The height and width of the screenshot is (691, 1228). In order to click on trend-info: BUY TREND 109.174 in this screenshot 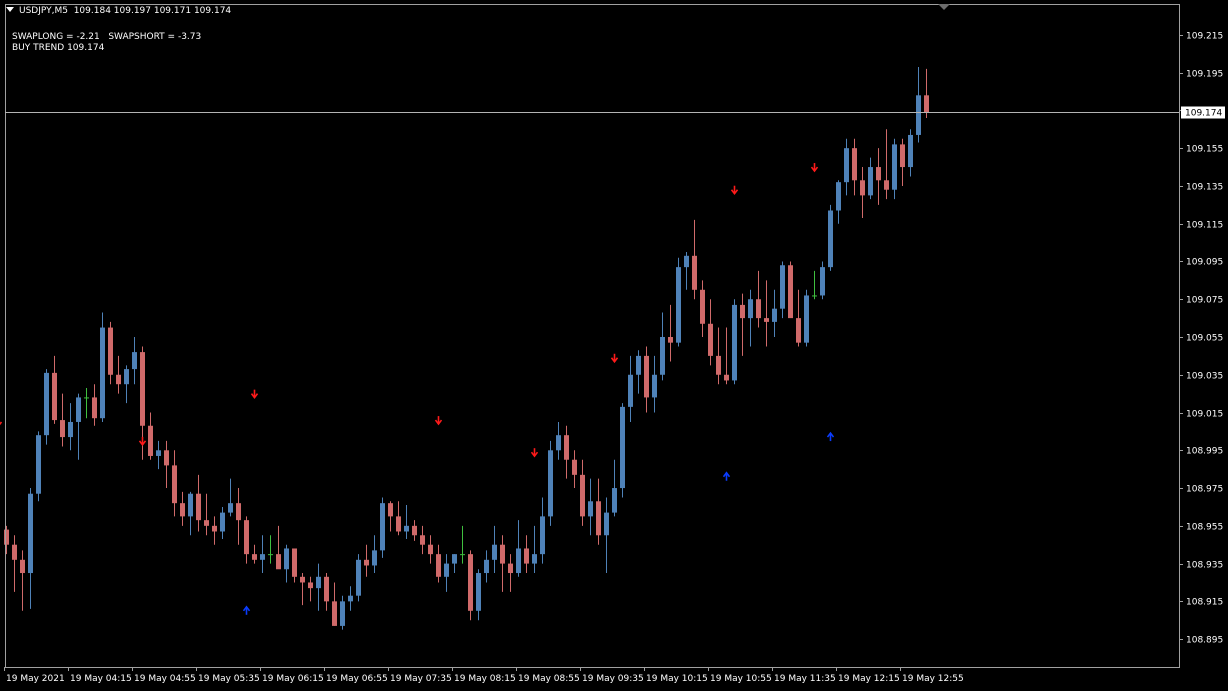, I will do `click(58, 48)`.